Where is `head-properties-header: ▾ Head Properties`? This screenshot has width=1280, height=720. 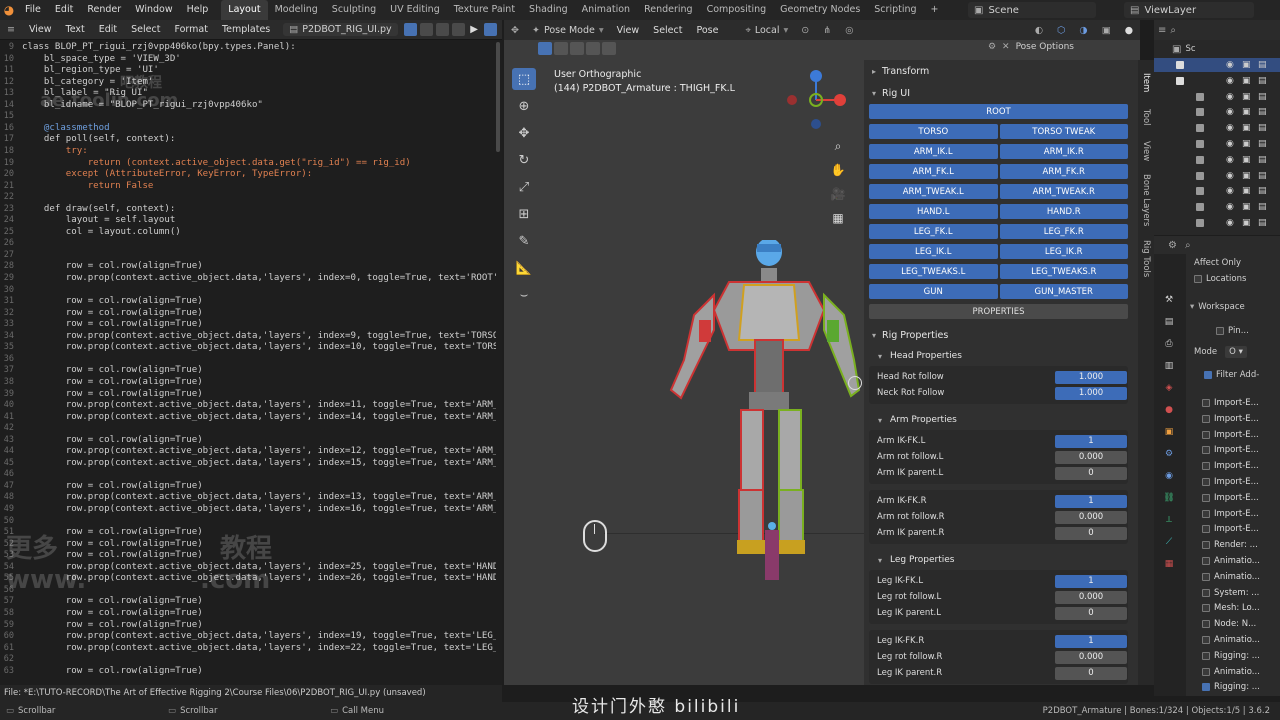 head-properties-header: ▾ Head Properties is located at coordinates (1001, 356).